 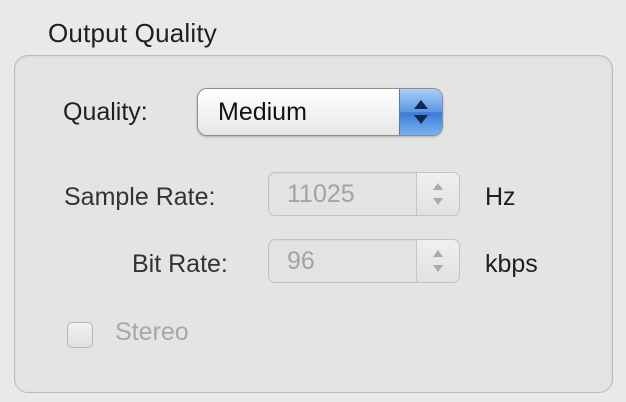 What do you see at coordinates (140, 197) in the screenshot?
I see `sample-rate-label: Sample Rate:` at bounding box center [140, 197].